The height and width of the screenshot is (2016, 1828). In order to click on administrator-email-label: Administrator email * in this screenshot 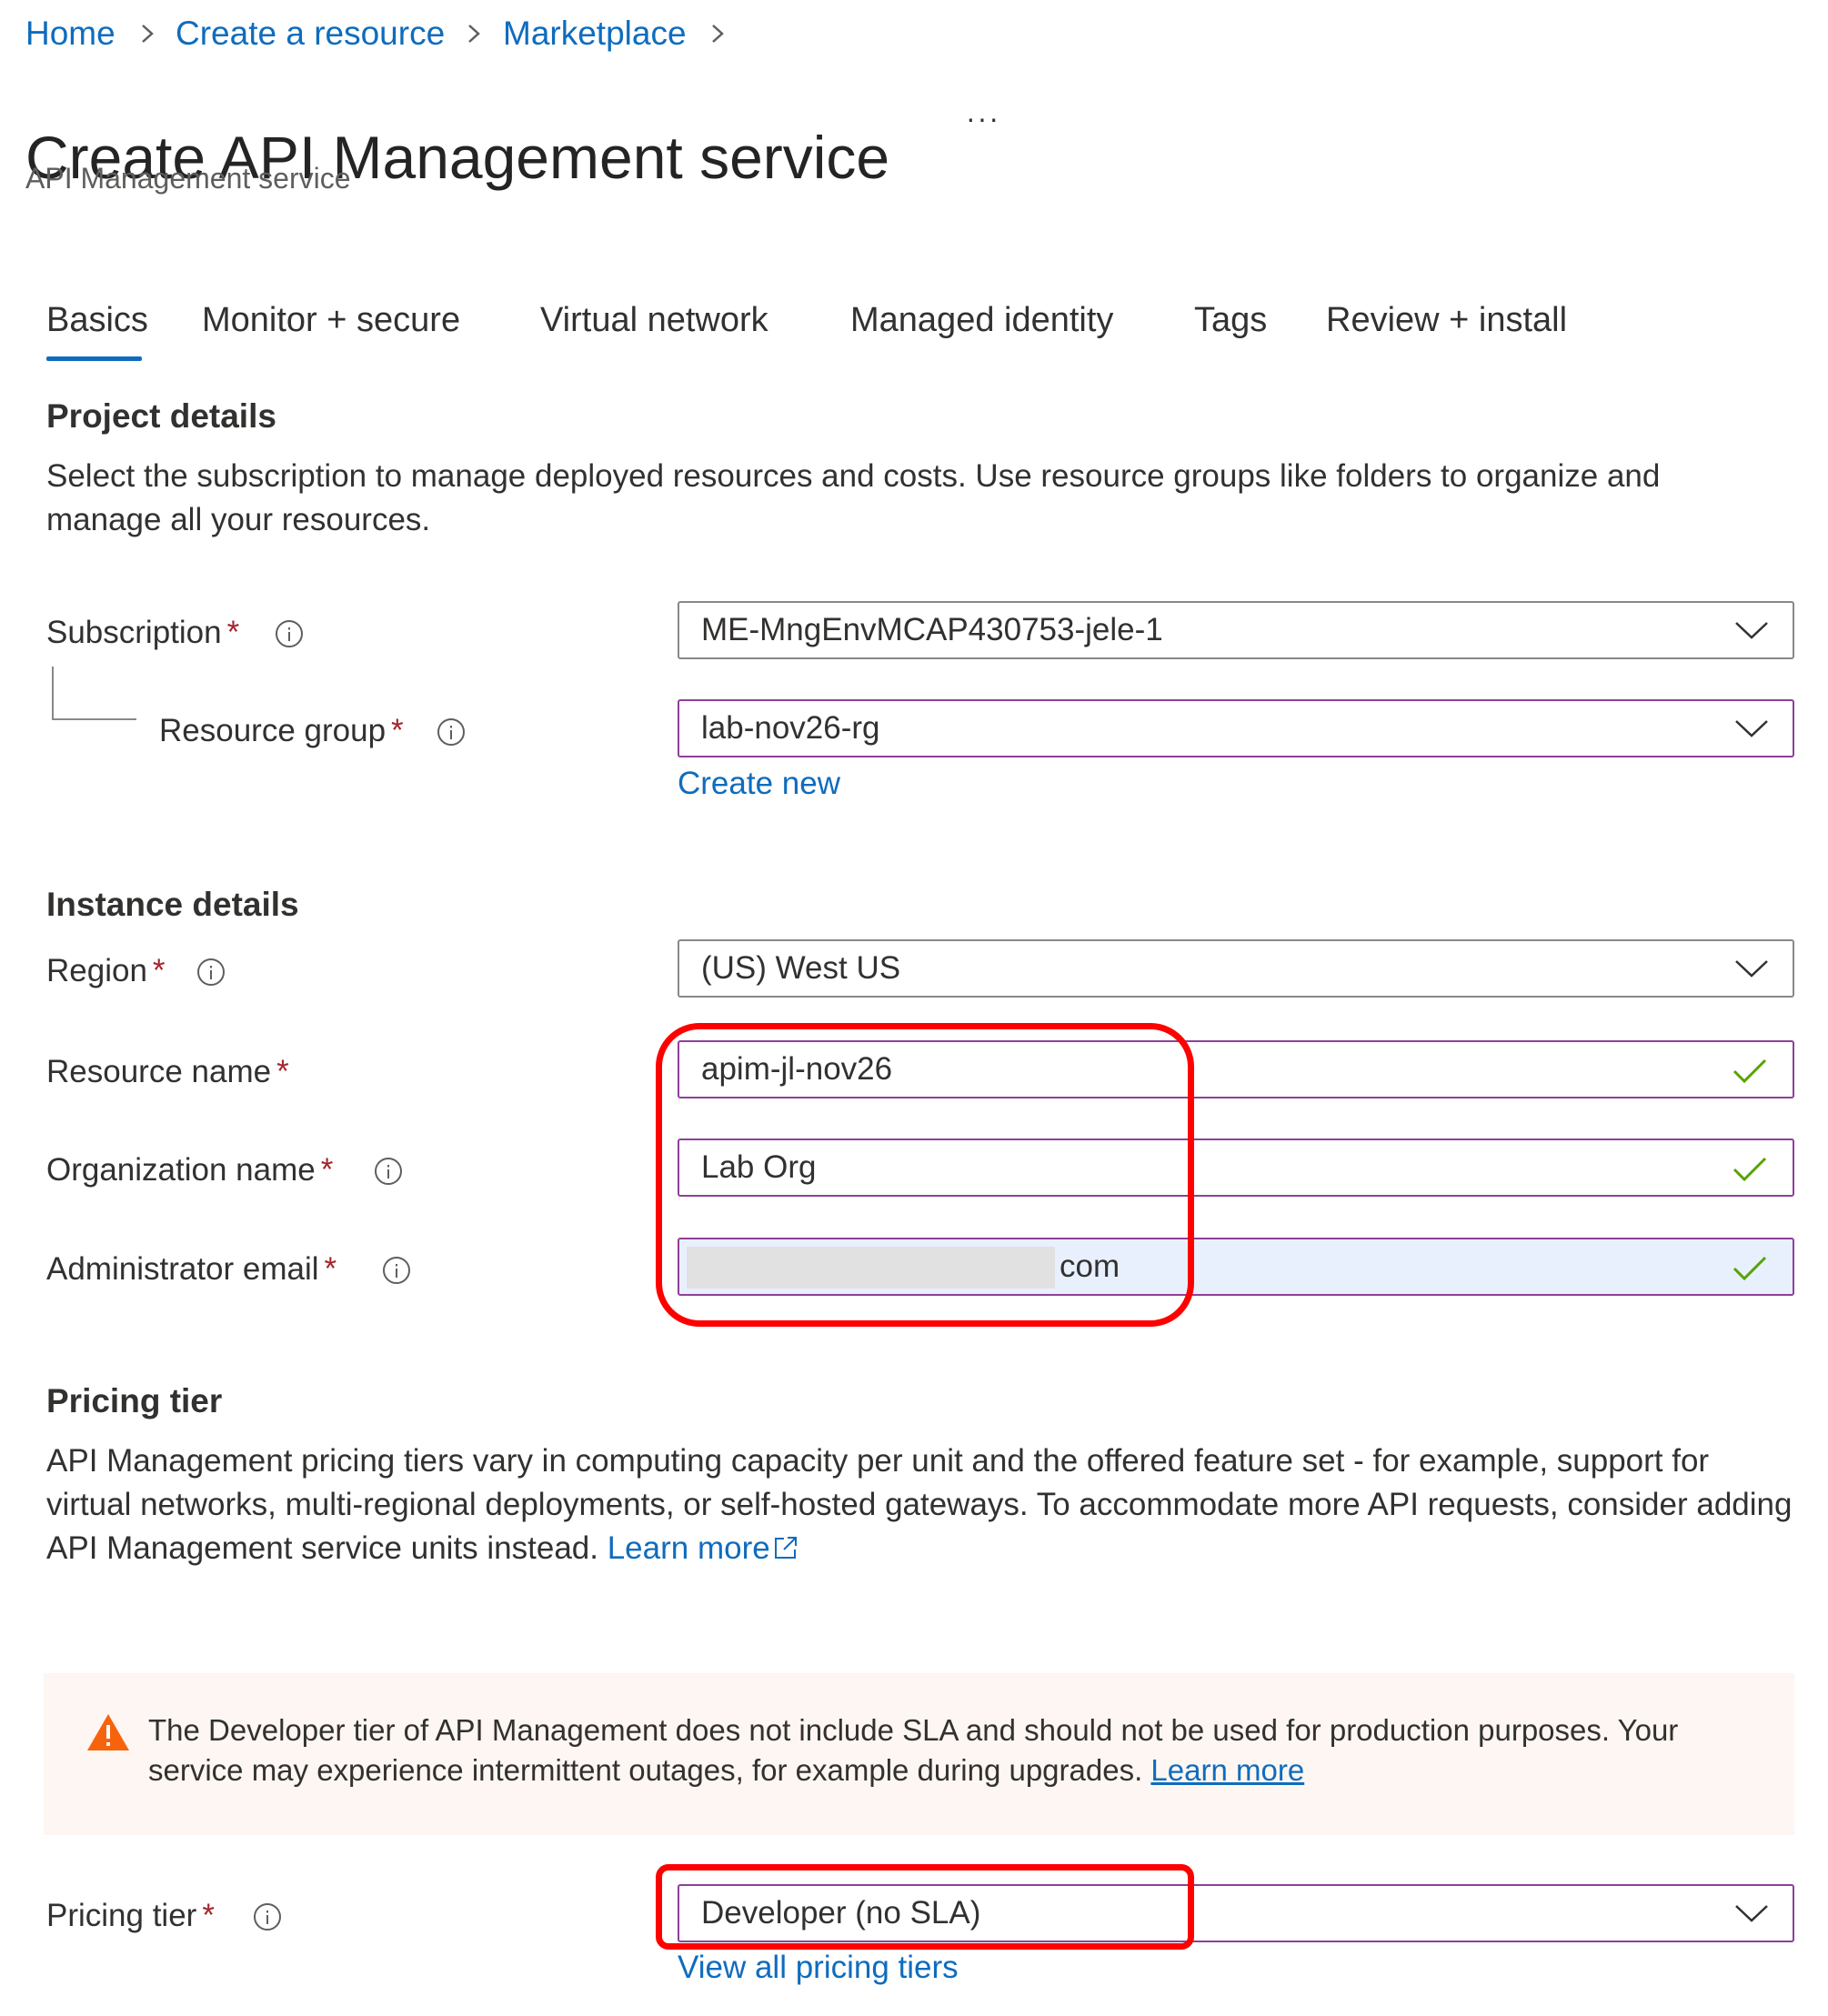, I will do `click(191, 1269)`.